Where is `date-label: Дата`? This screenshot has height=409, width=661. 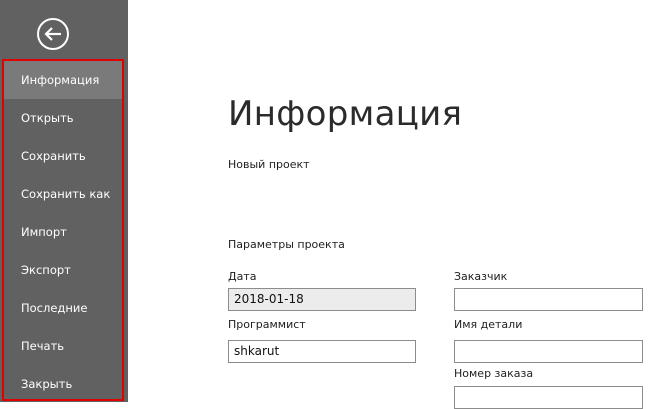 date-label: Дата is located at coordinates (242, 276).